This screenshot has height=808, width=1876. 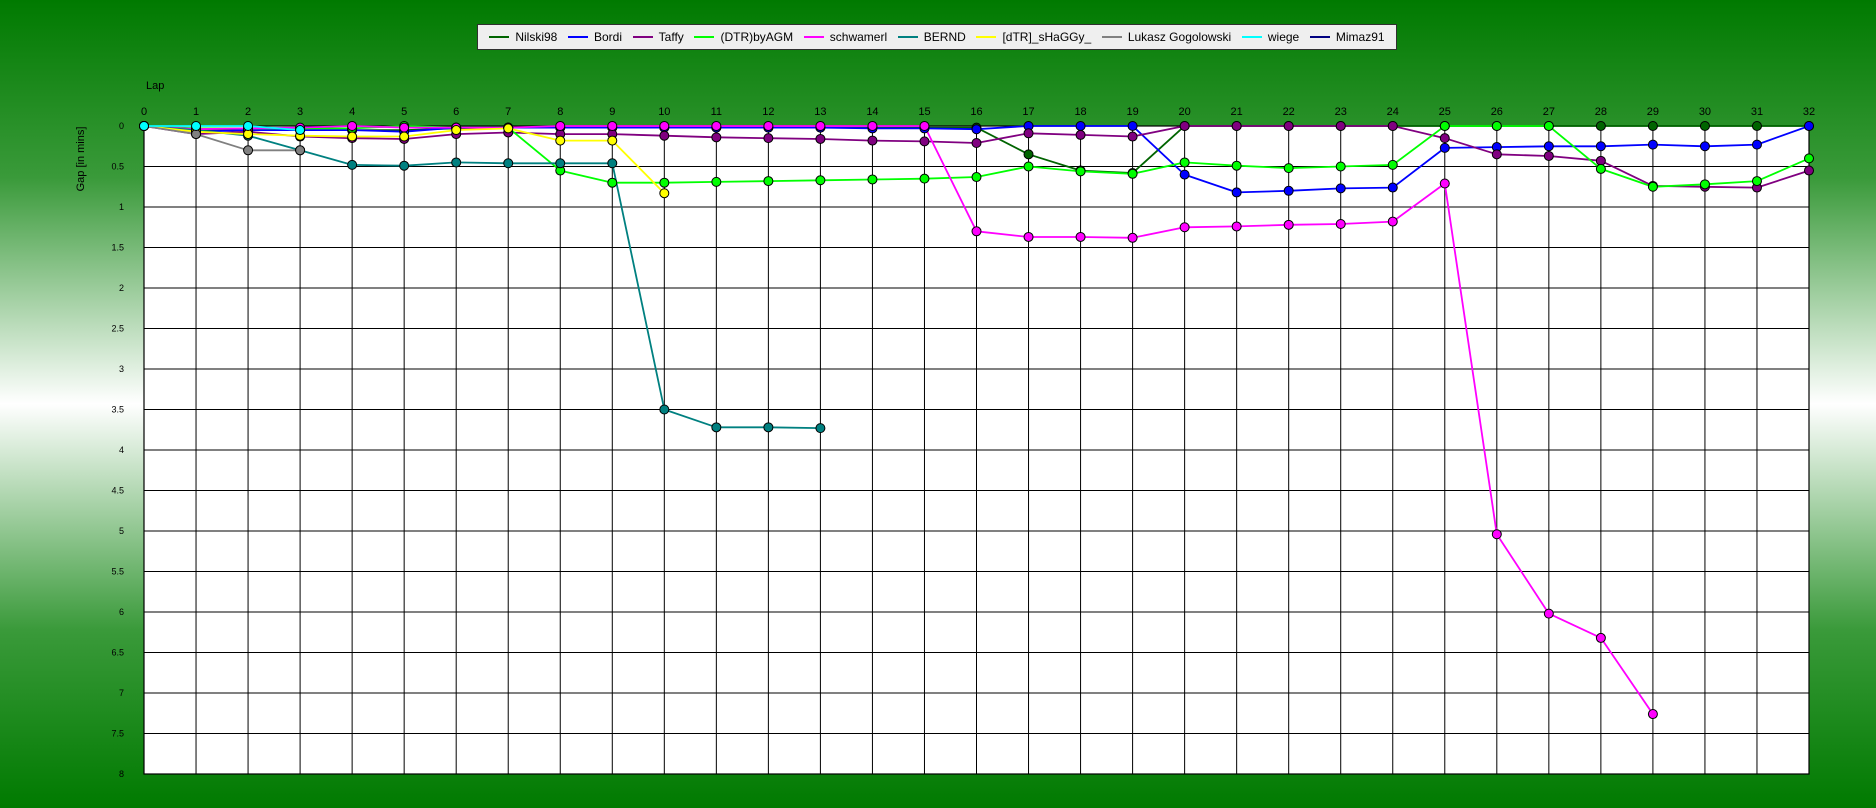 I want to click on legend-entry: BERND, so click(x=931, y=37).